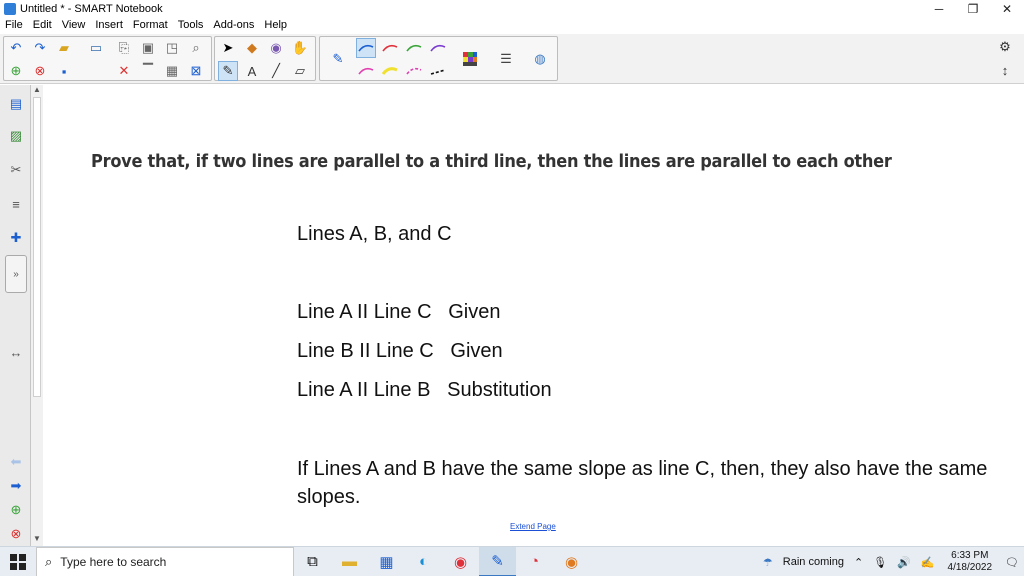 The height and width of the screenshot is (576, 1024). Describe the element at coordinates (148, 48) in the screenshot. I see `screen-capture-icon: ▣` at that location.